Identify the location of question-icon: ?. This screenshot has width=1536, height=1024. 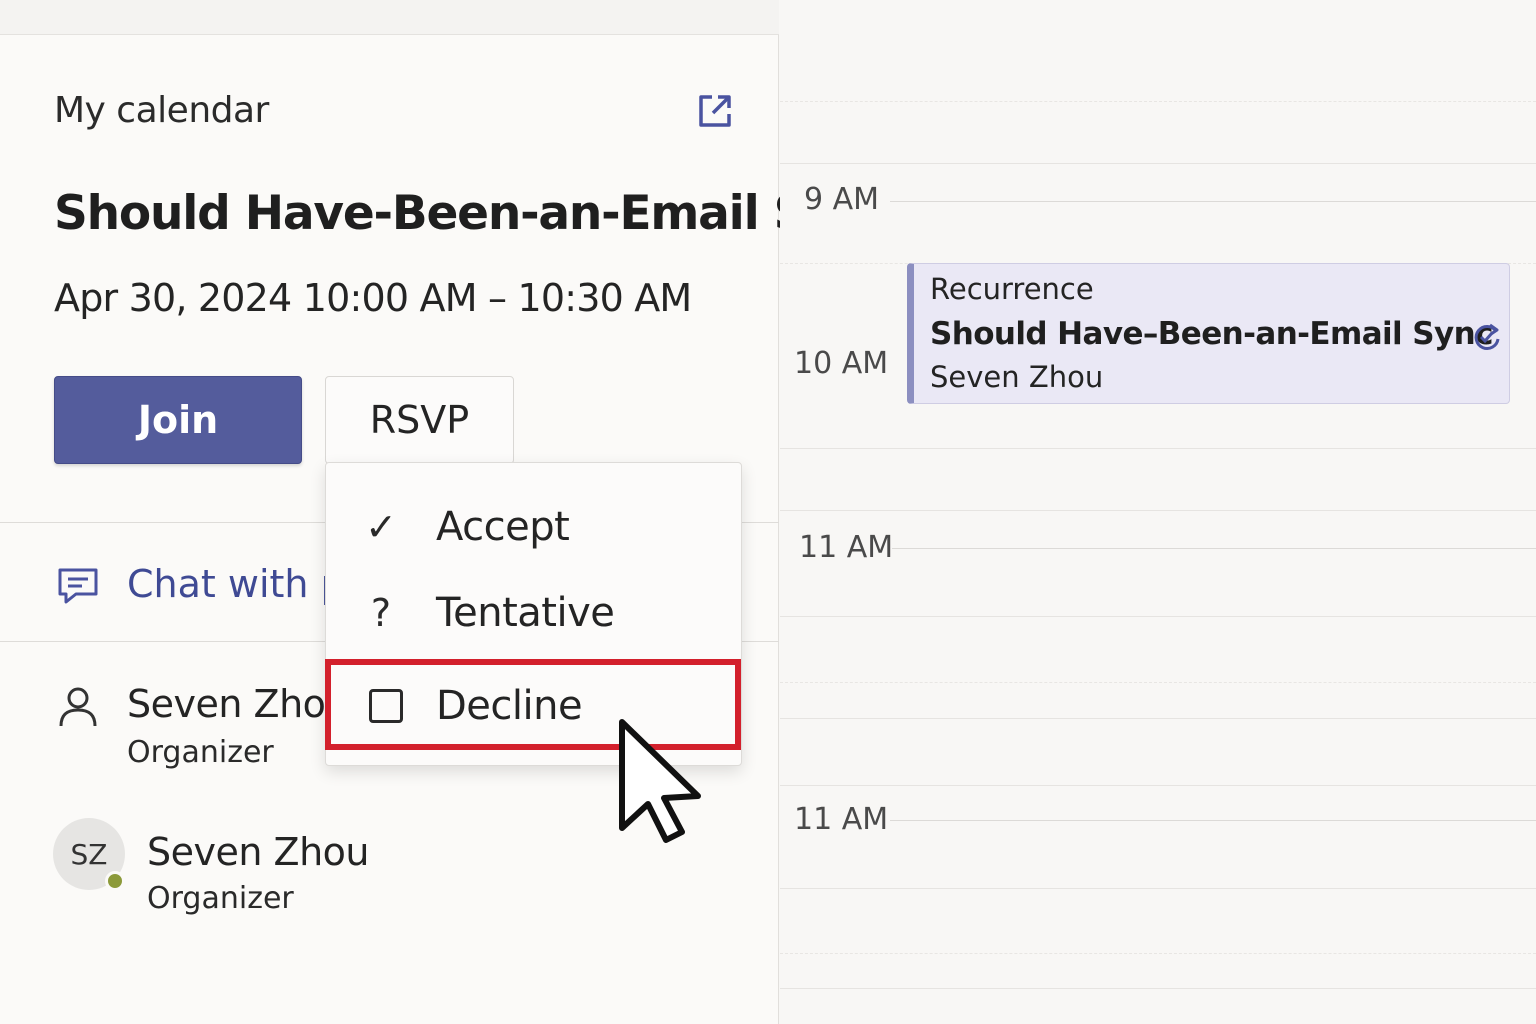
(381, 613).